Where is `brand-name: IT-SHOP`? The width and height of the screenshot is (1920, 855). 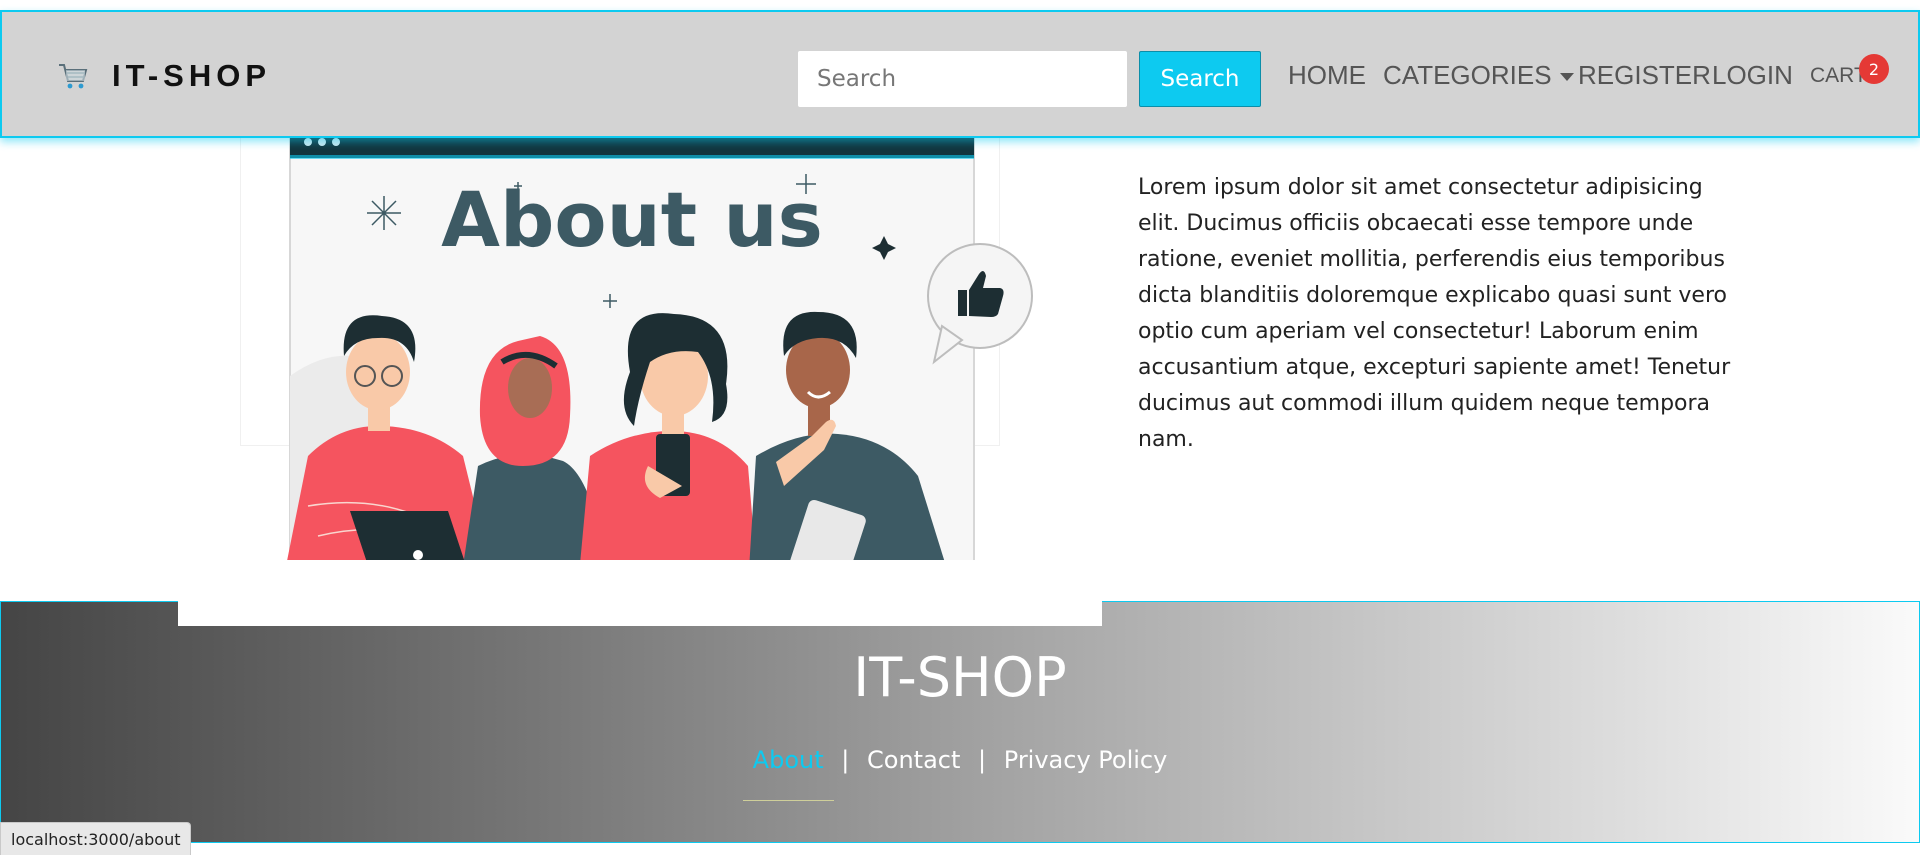 brand-name: IT-SHOP is located at coordinates (192, 75).